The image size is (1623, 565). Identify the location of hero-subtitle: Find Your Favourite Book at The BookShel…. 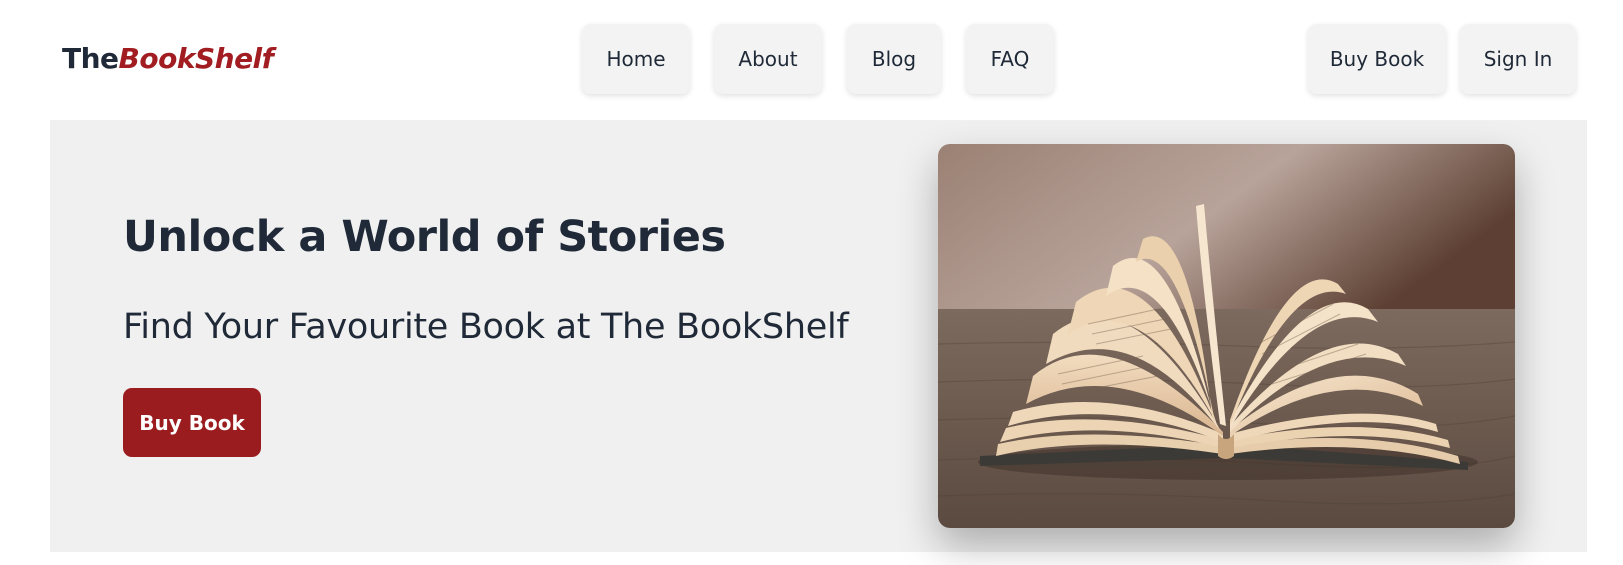
(486, 327).